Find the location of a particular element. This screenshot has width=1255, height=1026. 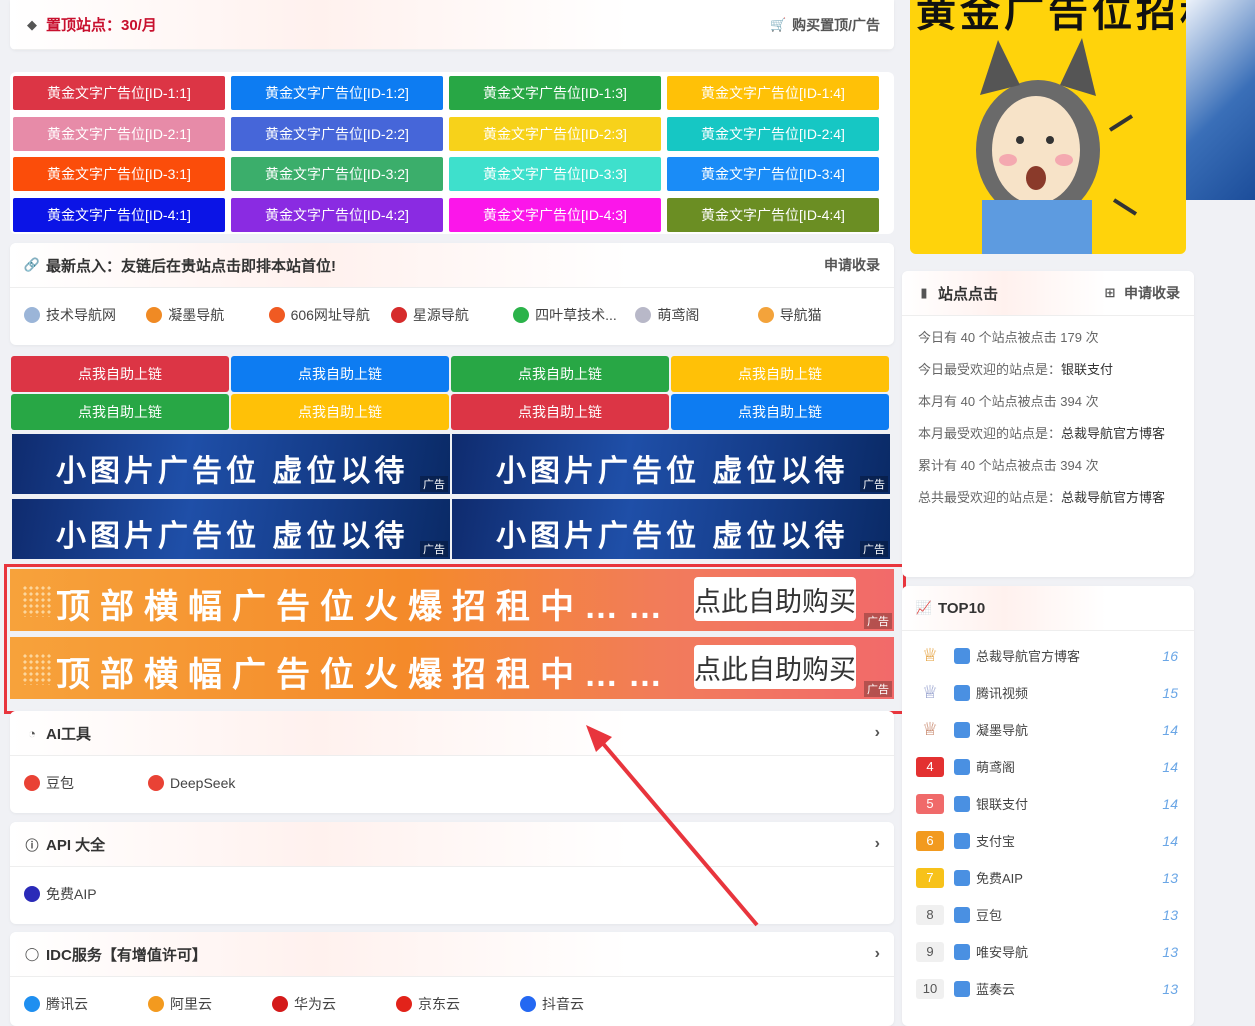

top10-row: 5 银联支付 14 is located at coordinates (1048, 803).